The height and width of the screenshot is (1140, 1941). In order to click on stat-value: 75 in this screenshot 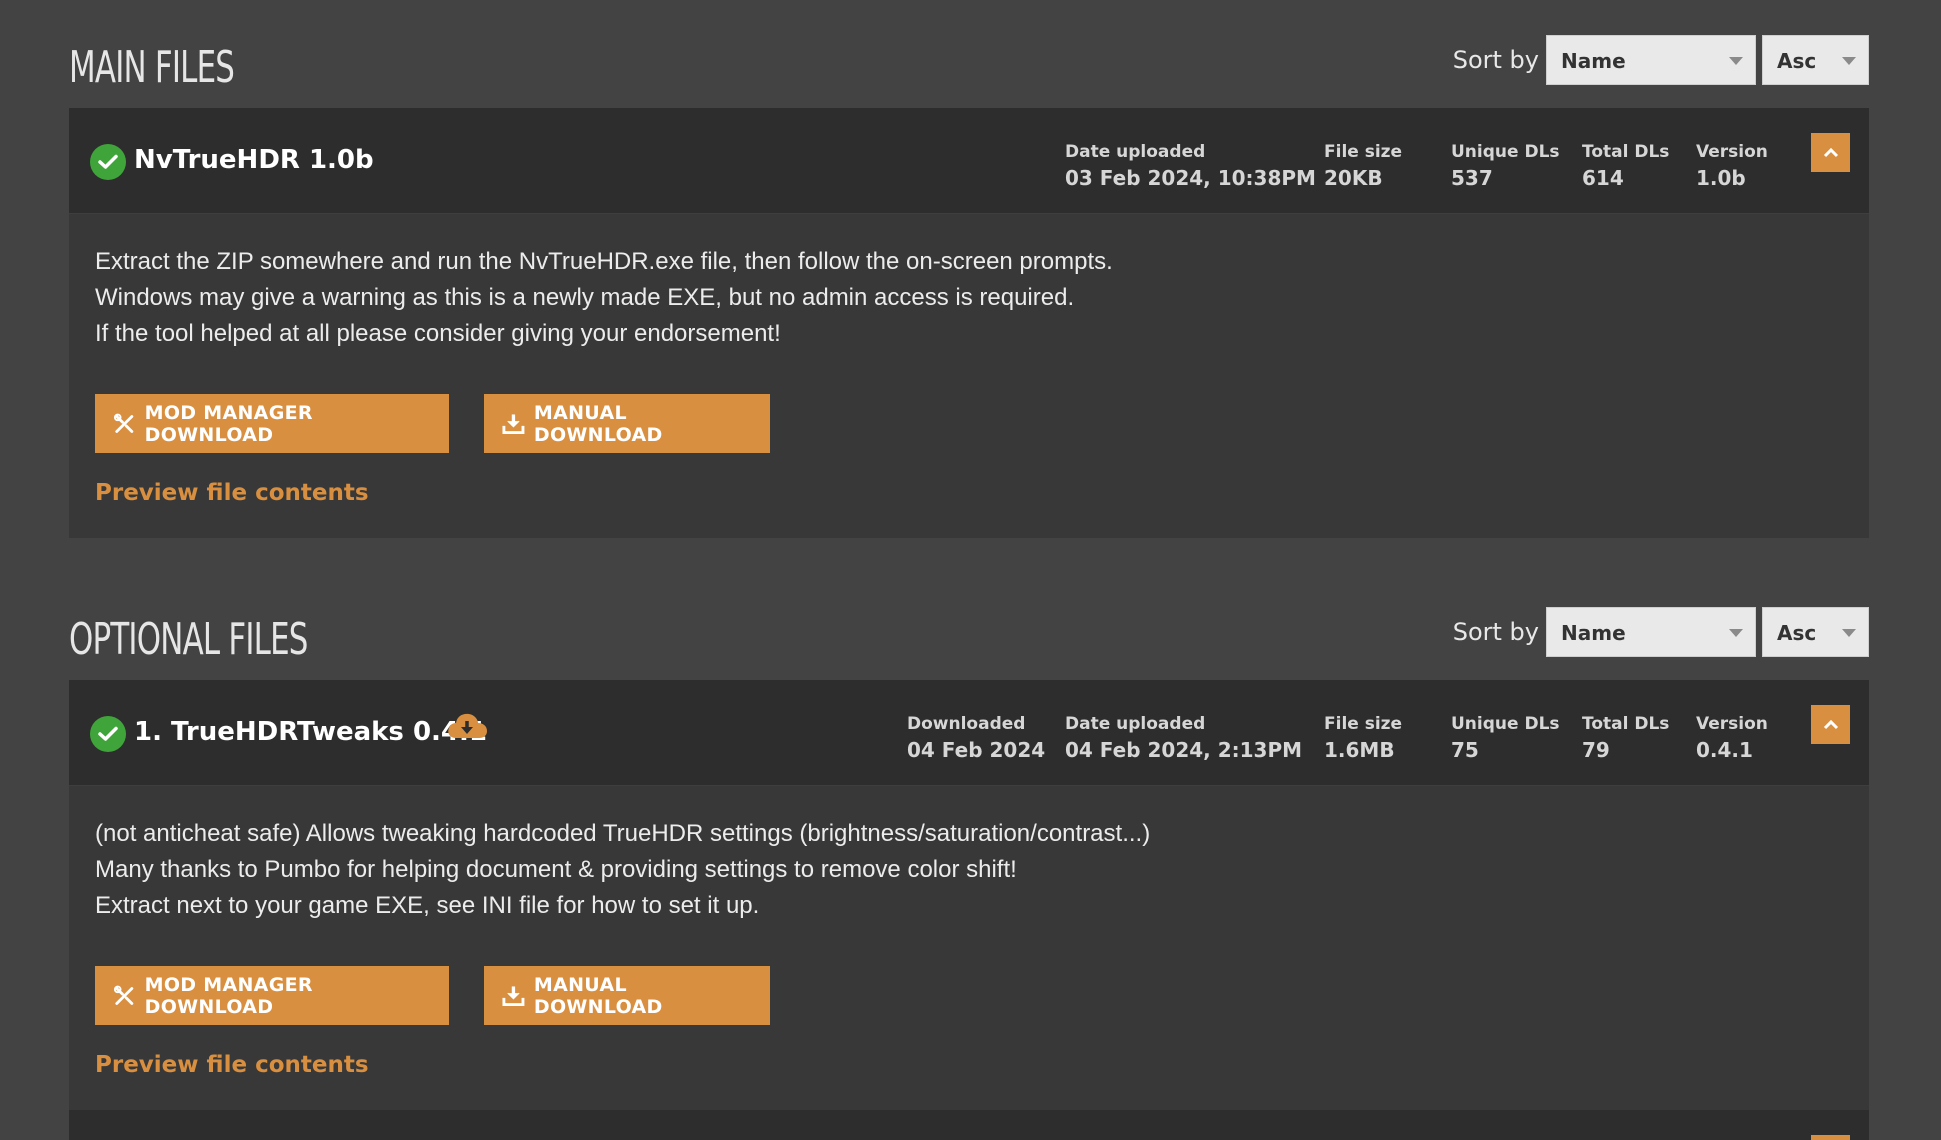, I will do `click(1465, 750)`.